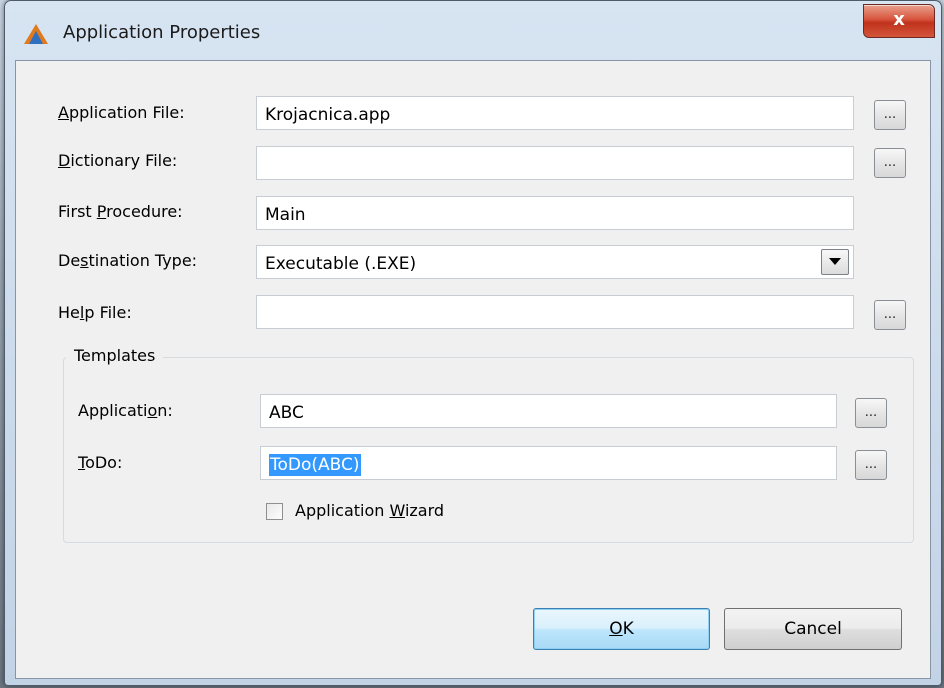  What do you see at coordinates (100, 462) in the screenshot?
I see `template-todo-label: ToDo:` at bounding box center [100, 462].